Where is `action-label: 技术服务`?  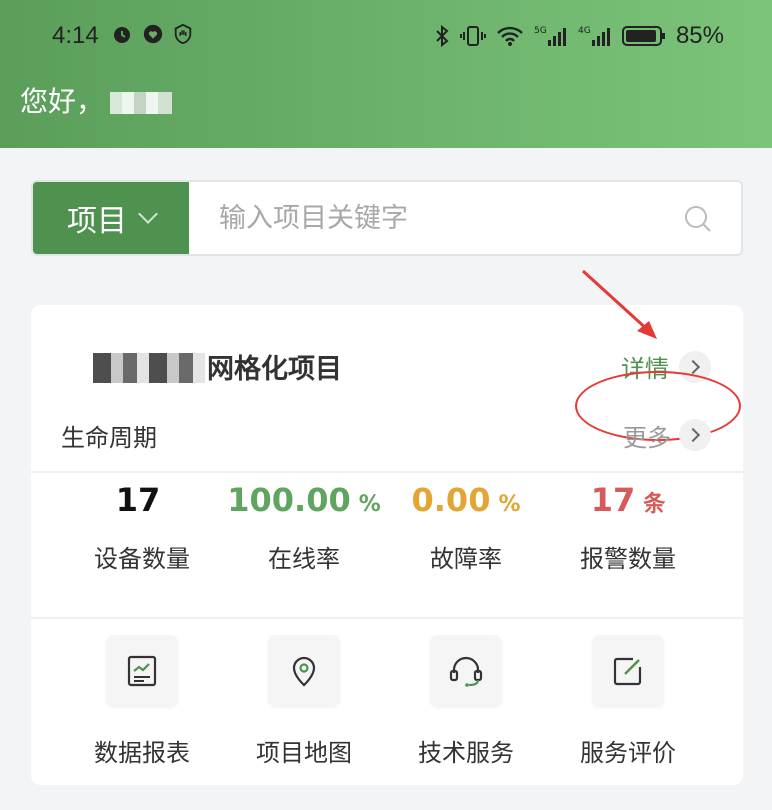
action-label: 技术服务 is located at coordinates (466, 753).